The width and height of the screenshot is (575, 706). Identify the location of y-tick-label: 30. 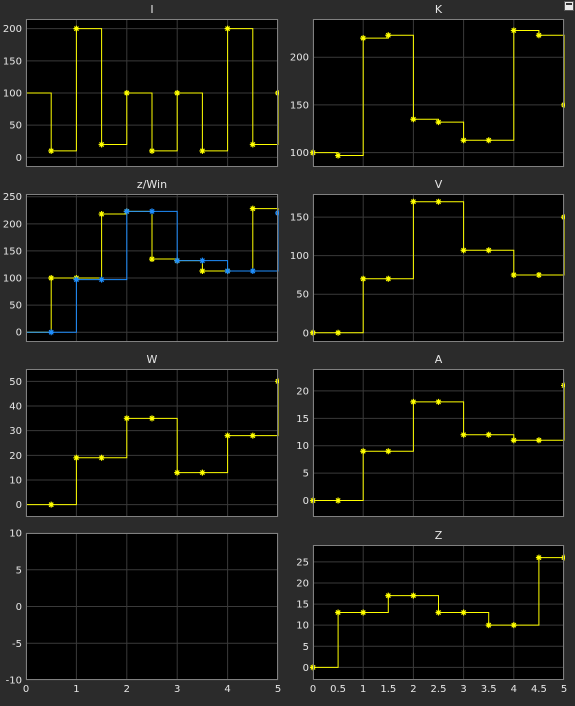
(15, 431).